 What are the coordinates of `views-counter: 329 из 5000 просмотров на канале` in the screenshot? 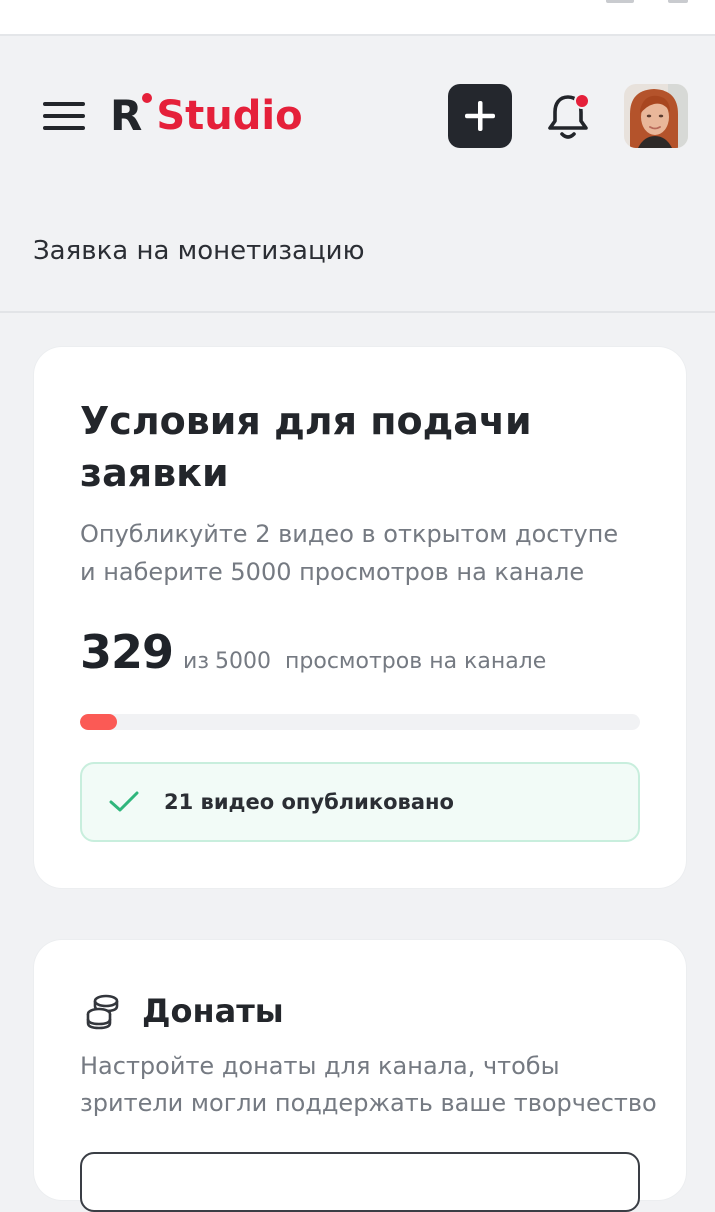 It's located at (313, 652).